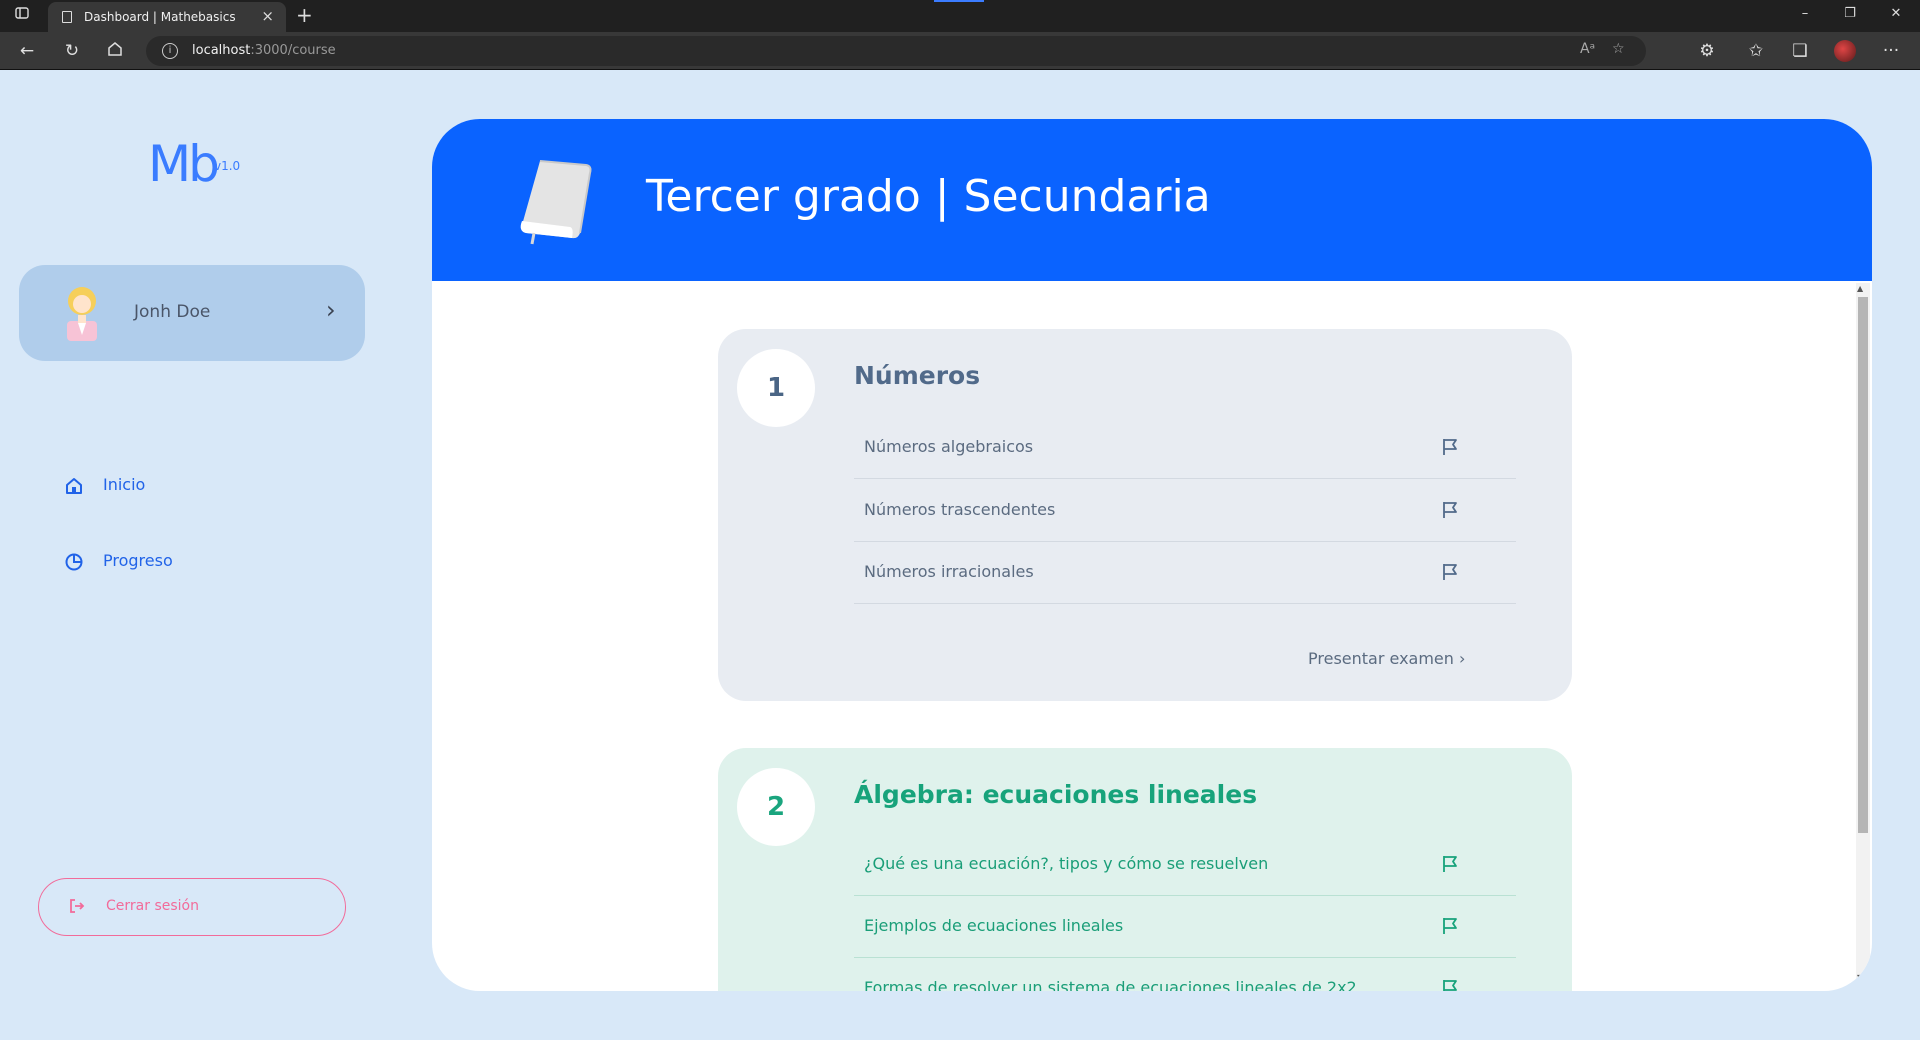 The height and width of the screenshot is (1040, 1920). Describe the element at coordinates (221, 50) in the screenshot. I see `url-host: localhost` at that location.